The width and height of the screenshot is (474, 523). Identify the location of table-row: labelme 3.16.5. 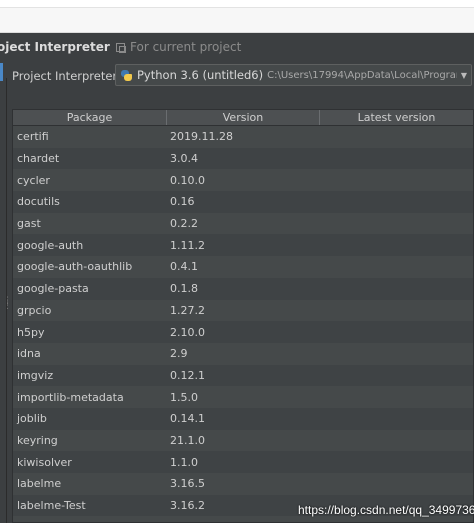
(243, 484).